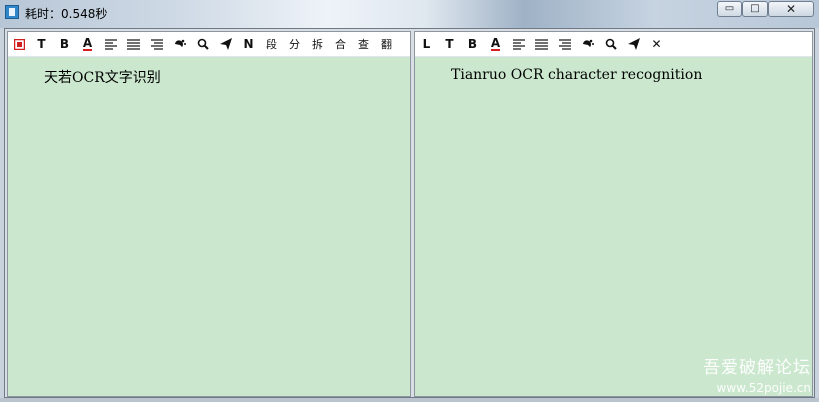  Describe the element at coordinates (576, 75) in the screenshot. I see `translation-text: Tianruo OCR character recognition` at that location.